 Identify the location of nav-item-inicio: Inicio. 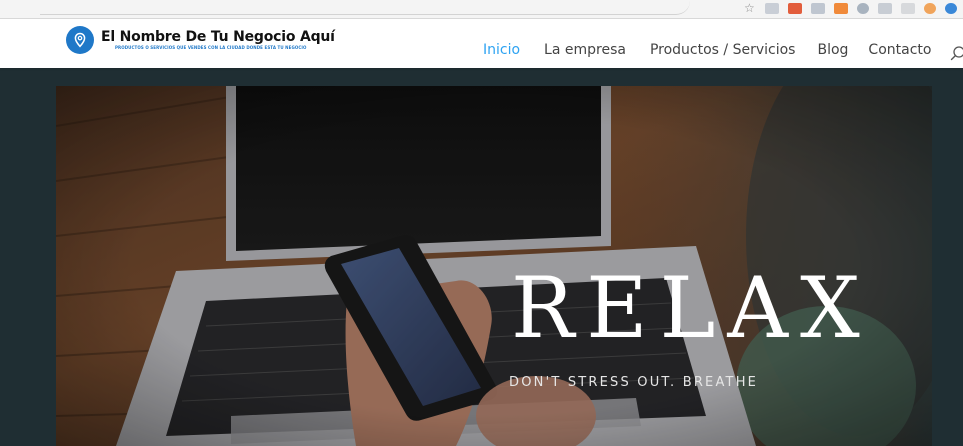
(501, 50).